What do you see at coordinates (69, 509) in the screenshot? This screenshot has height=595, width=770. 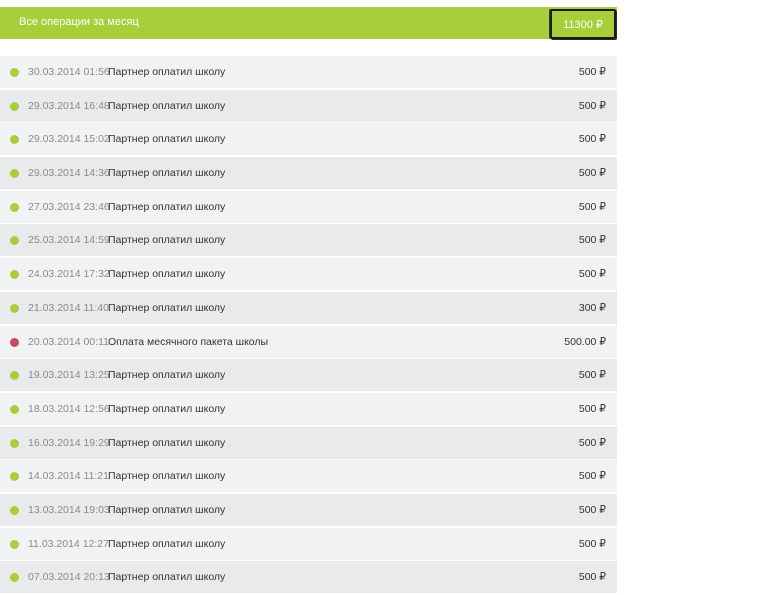 I see `transaction-date: 13.03.2014 19:03` at bounding box center [69, 509].